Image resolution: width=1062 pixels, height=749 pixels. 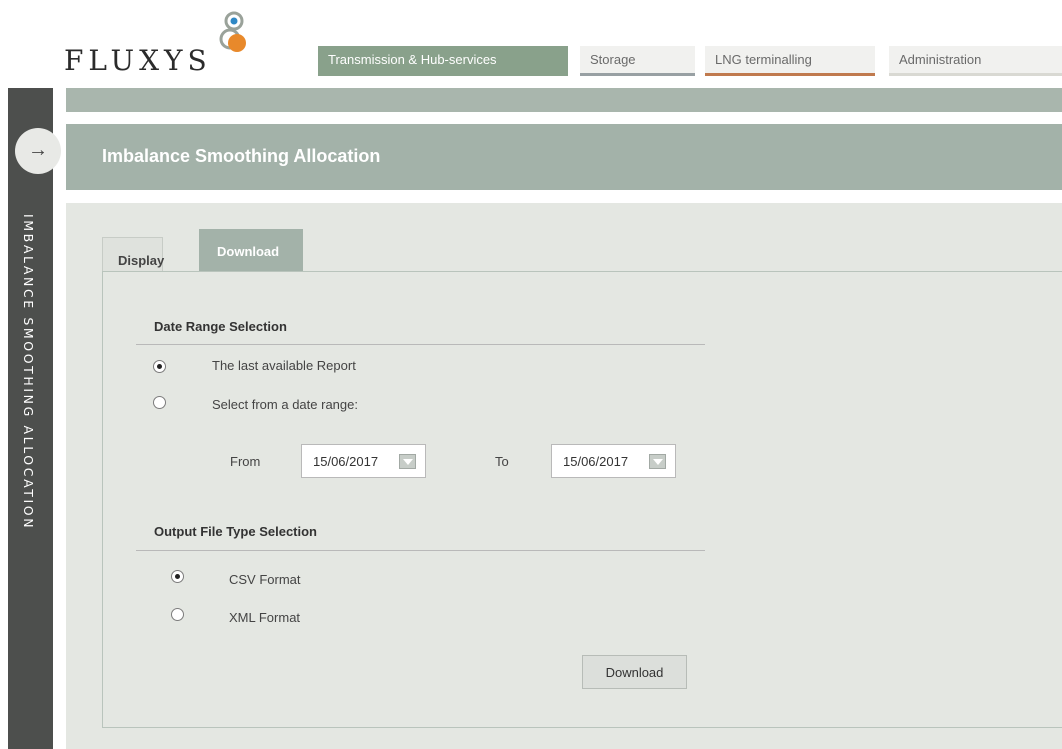 What do you see at coordinates (502, 461) in the screenshot?
I see `to-label: To` at bounding box center [502, 461].